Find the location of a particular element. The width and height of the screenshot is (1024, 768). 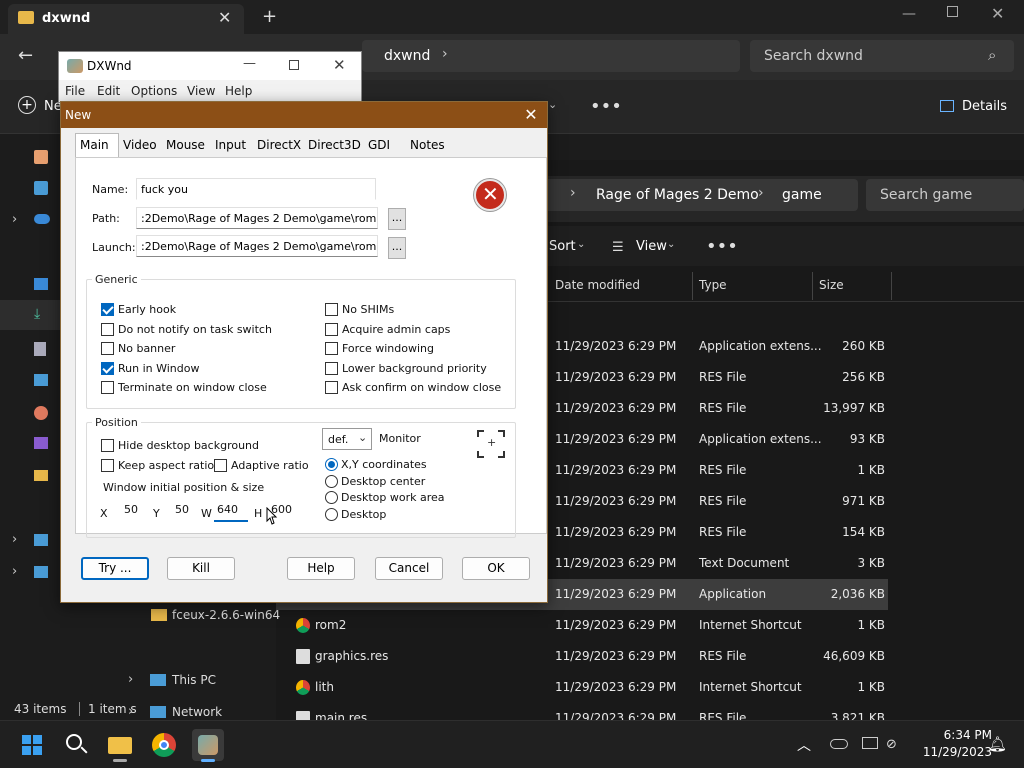

tab-mouse: Mouse is located at coordinates (185, 145).